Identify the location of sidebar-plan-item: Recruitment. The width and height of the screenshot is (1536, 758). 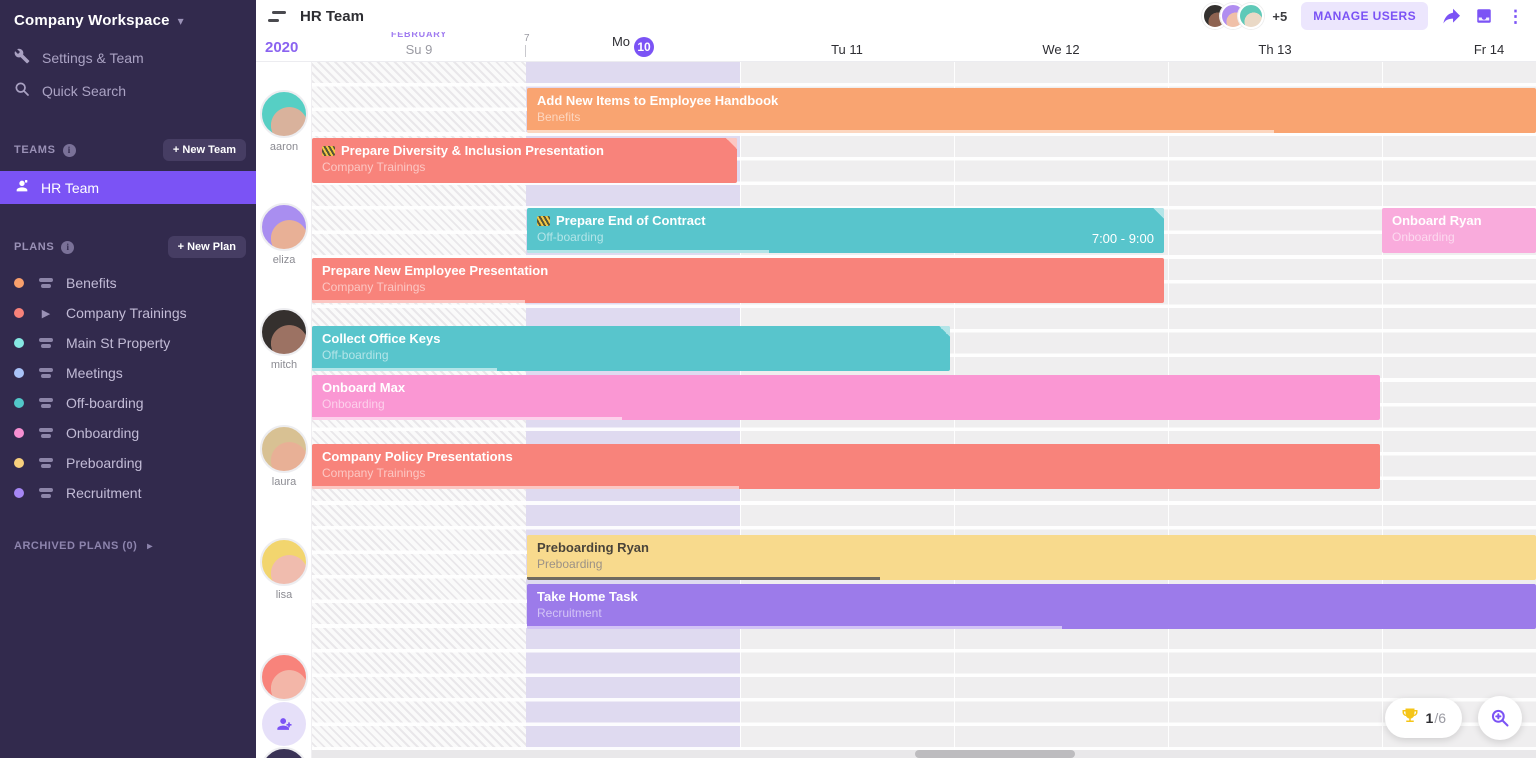
(128, 493).